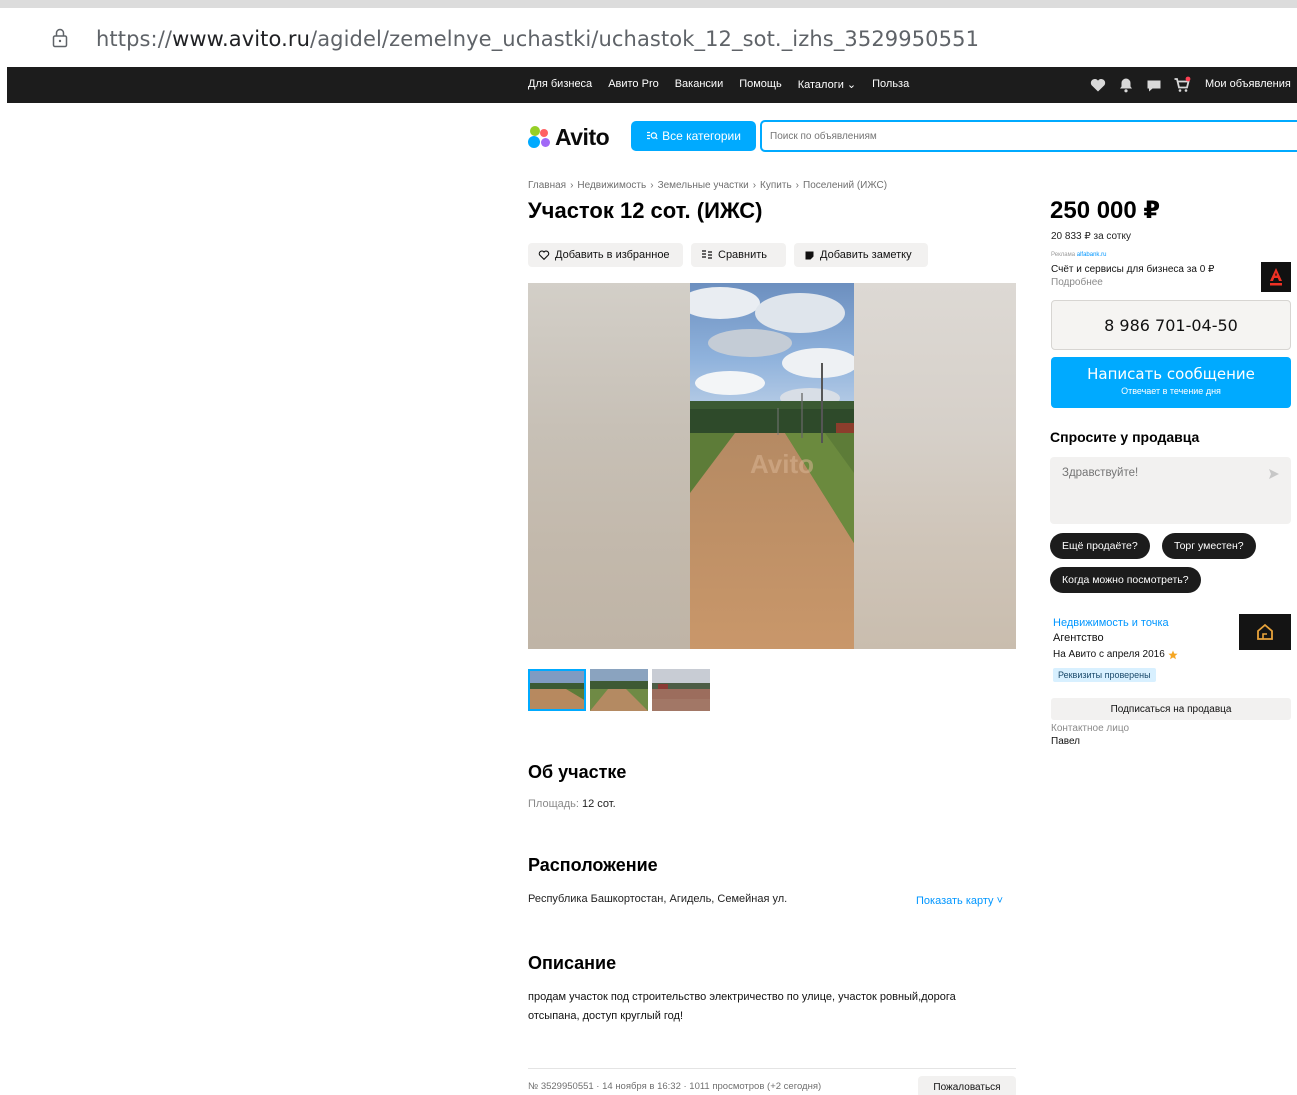 The height and width of the screenshot is (1095, 1297). I want to click on categories-search-icon, so click(652, 135).